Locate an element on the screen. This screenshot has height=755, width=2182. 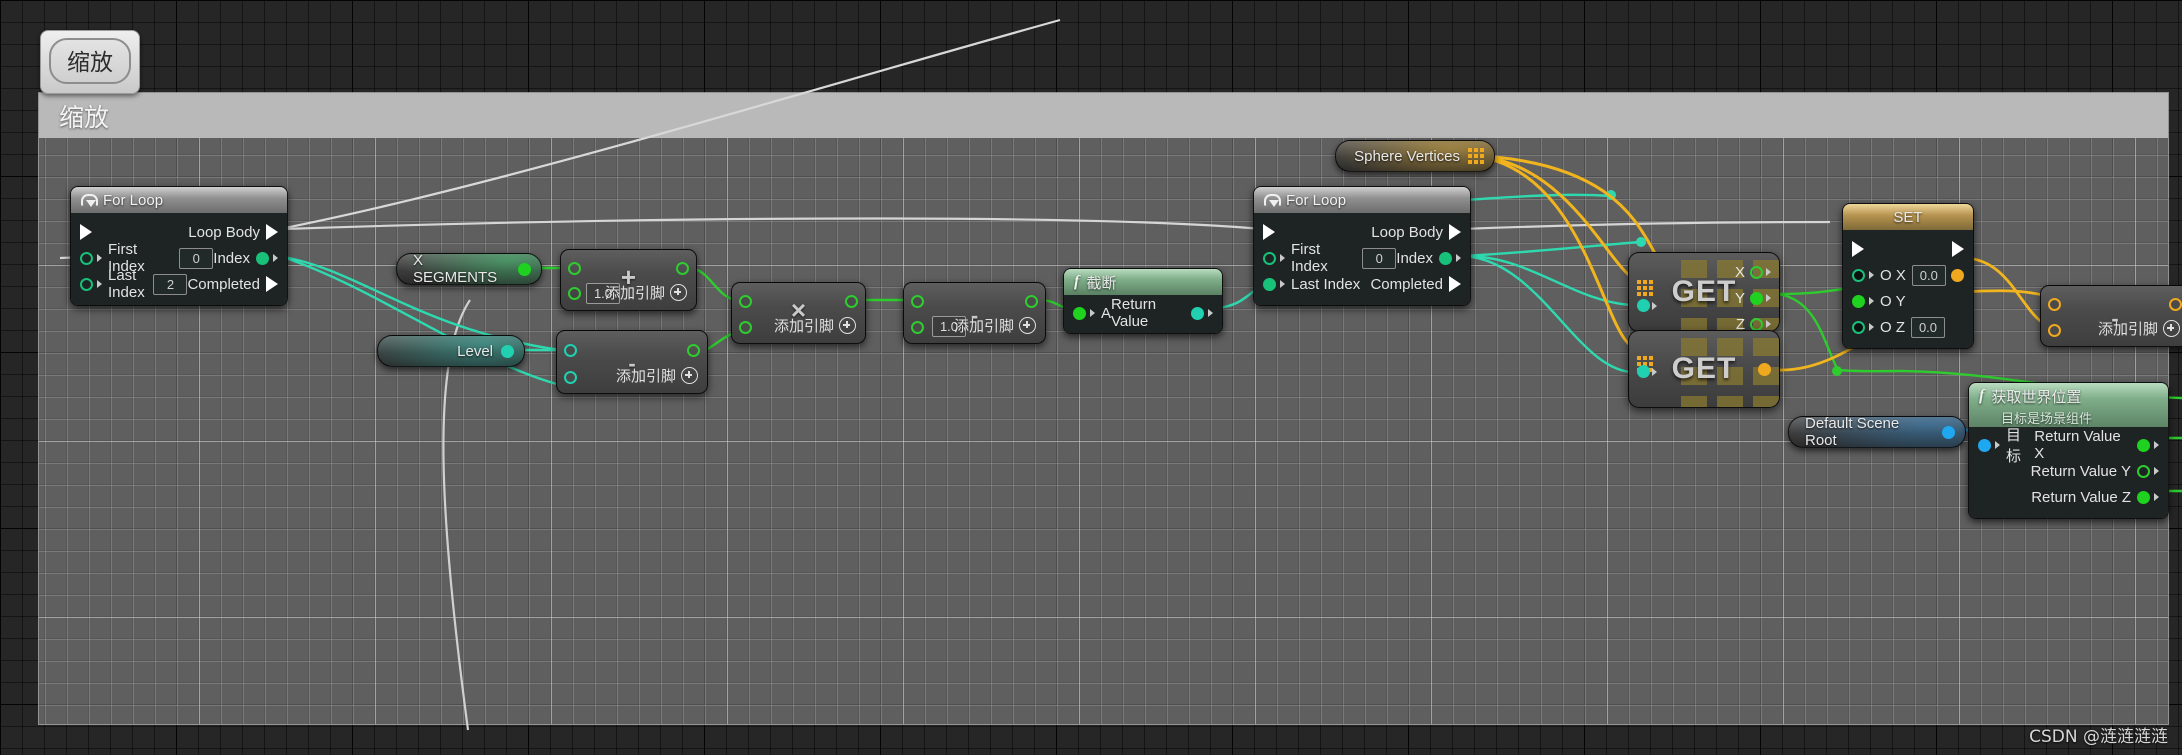
return-y-pin is located at coordinates (2143, 471).